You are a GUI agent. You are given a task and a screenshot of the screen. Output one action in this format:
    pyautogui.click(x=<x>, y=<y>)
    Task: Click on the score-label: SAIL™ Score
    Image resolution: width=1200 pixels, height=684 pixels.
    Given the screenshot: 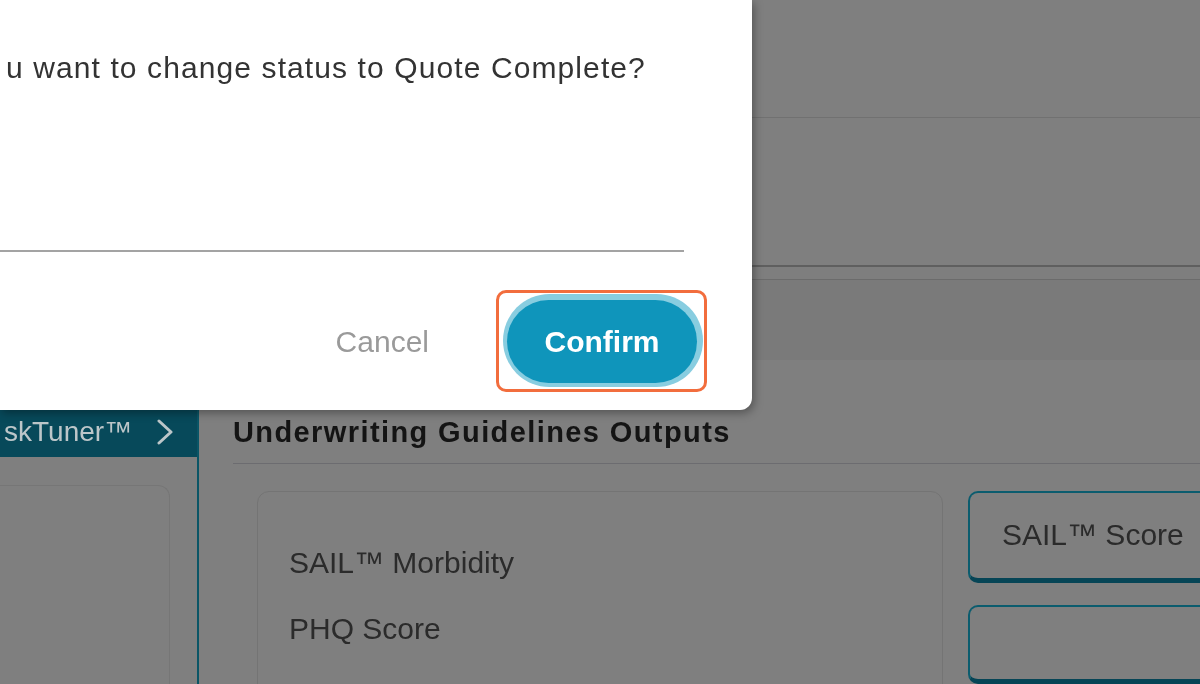 What is the action you would take?
    pyautogui.click(x=1093, y=535)
    